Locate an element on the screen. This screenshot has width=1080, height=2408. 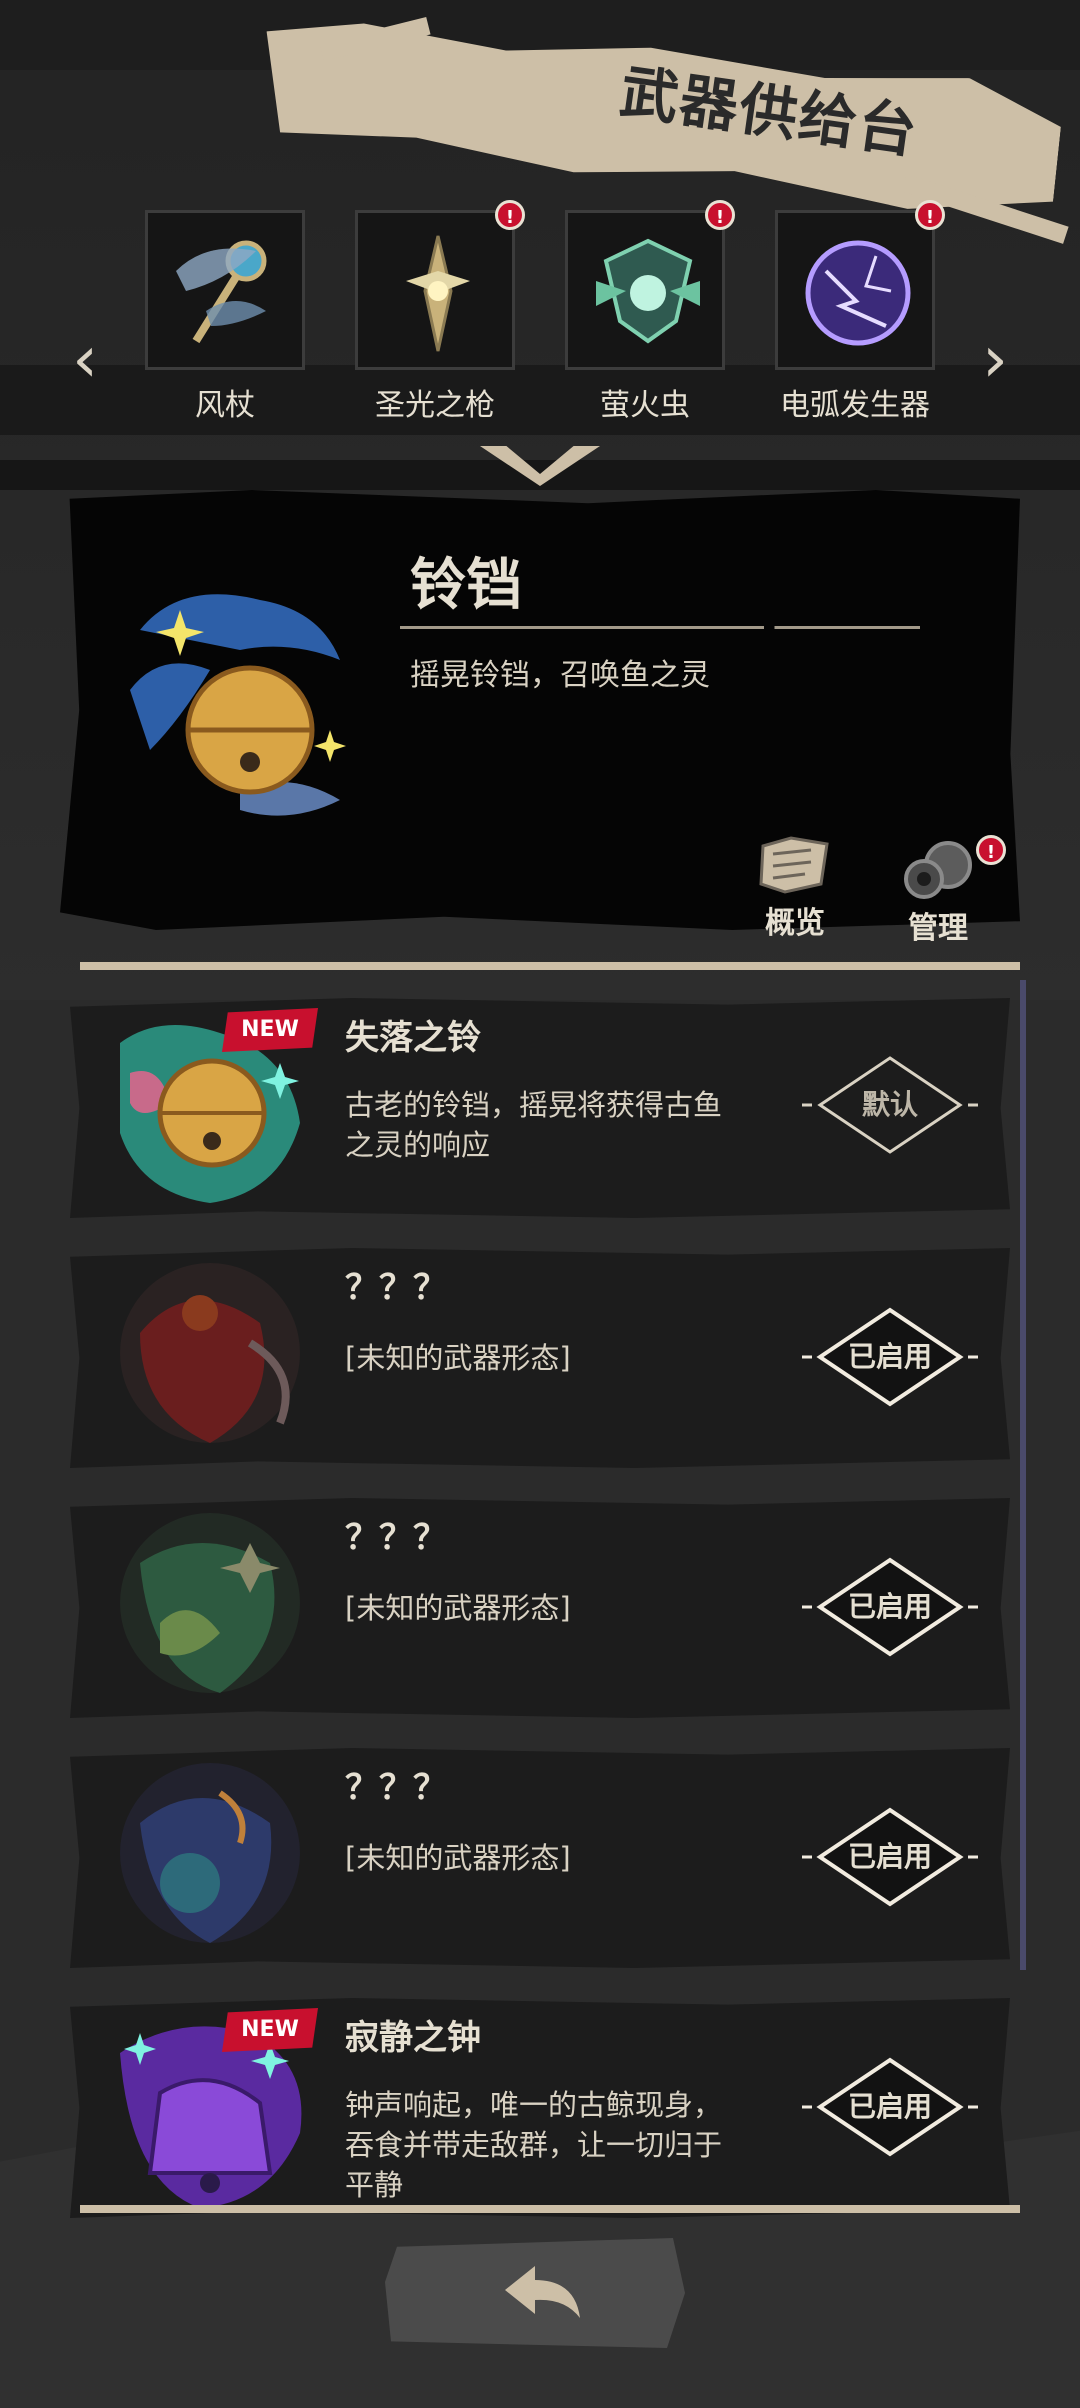
weapon-description: 摇晃铃铛，召唤鱼之灵 is located at coordinates (560, 675).